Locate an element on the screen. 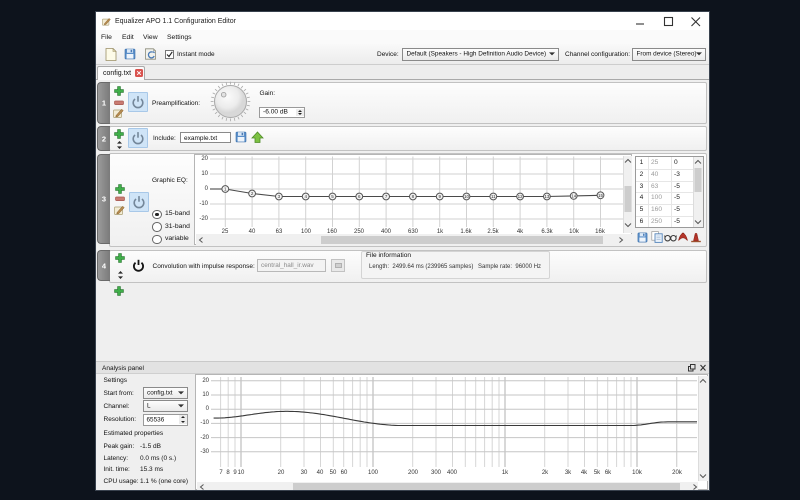 This screenshot has width=800, height=500. svg-text: 12 is located at coordinates (521, 196).